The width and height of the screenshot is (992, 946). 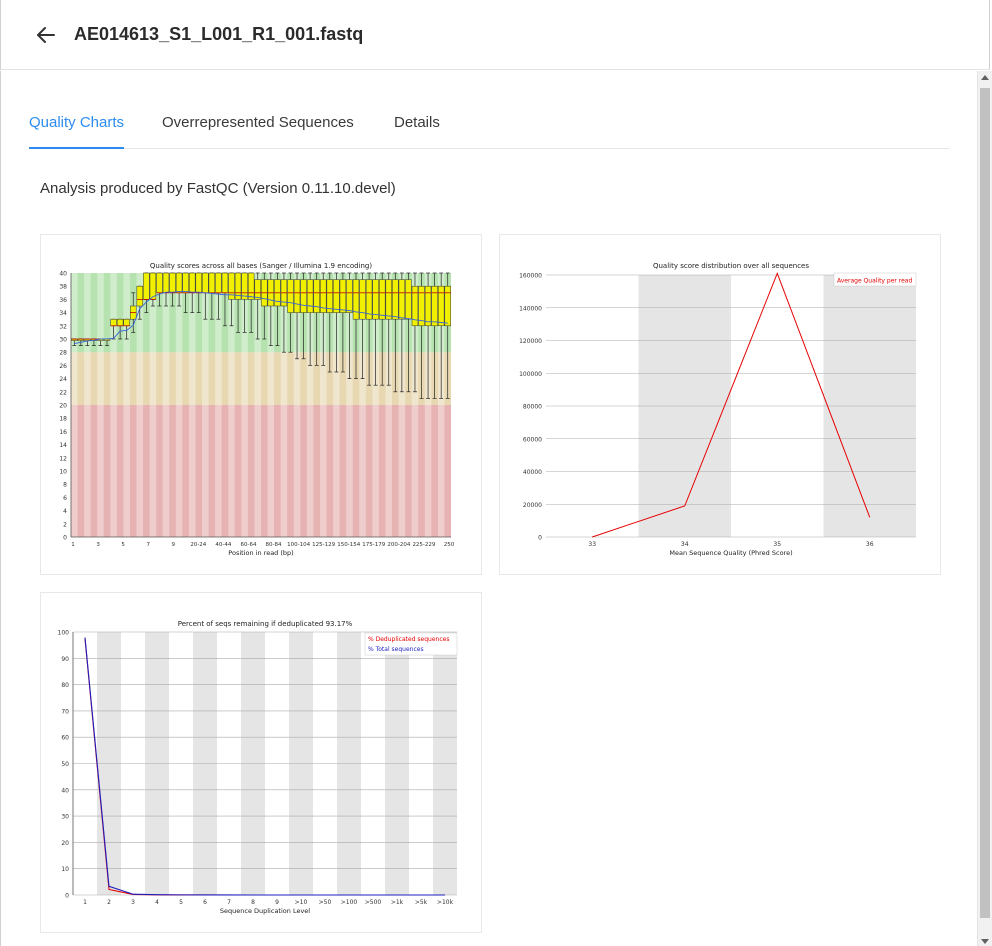 I want to click on legend-entry: Average Quality per read, so click(x=874, y=281).